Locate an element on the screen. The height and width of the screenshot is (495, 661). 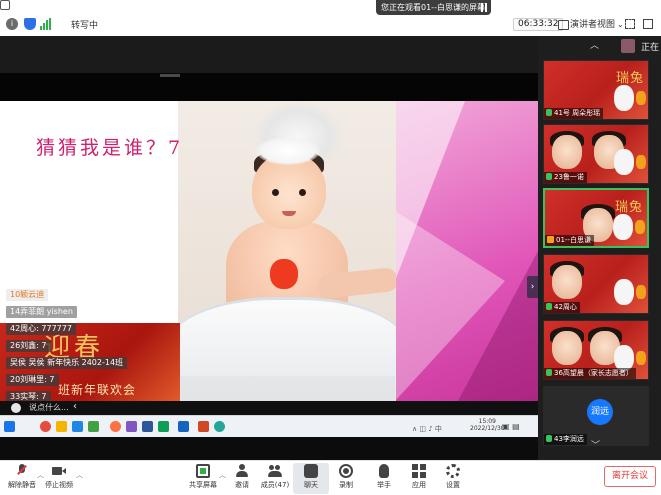
chat-button: 聊天 is located at coordinates (311, 478).